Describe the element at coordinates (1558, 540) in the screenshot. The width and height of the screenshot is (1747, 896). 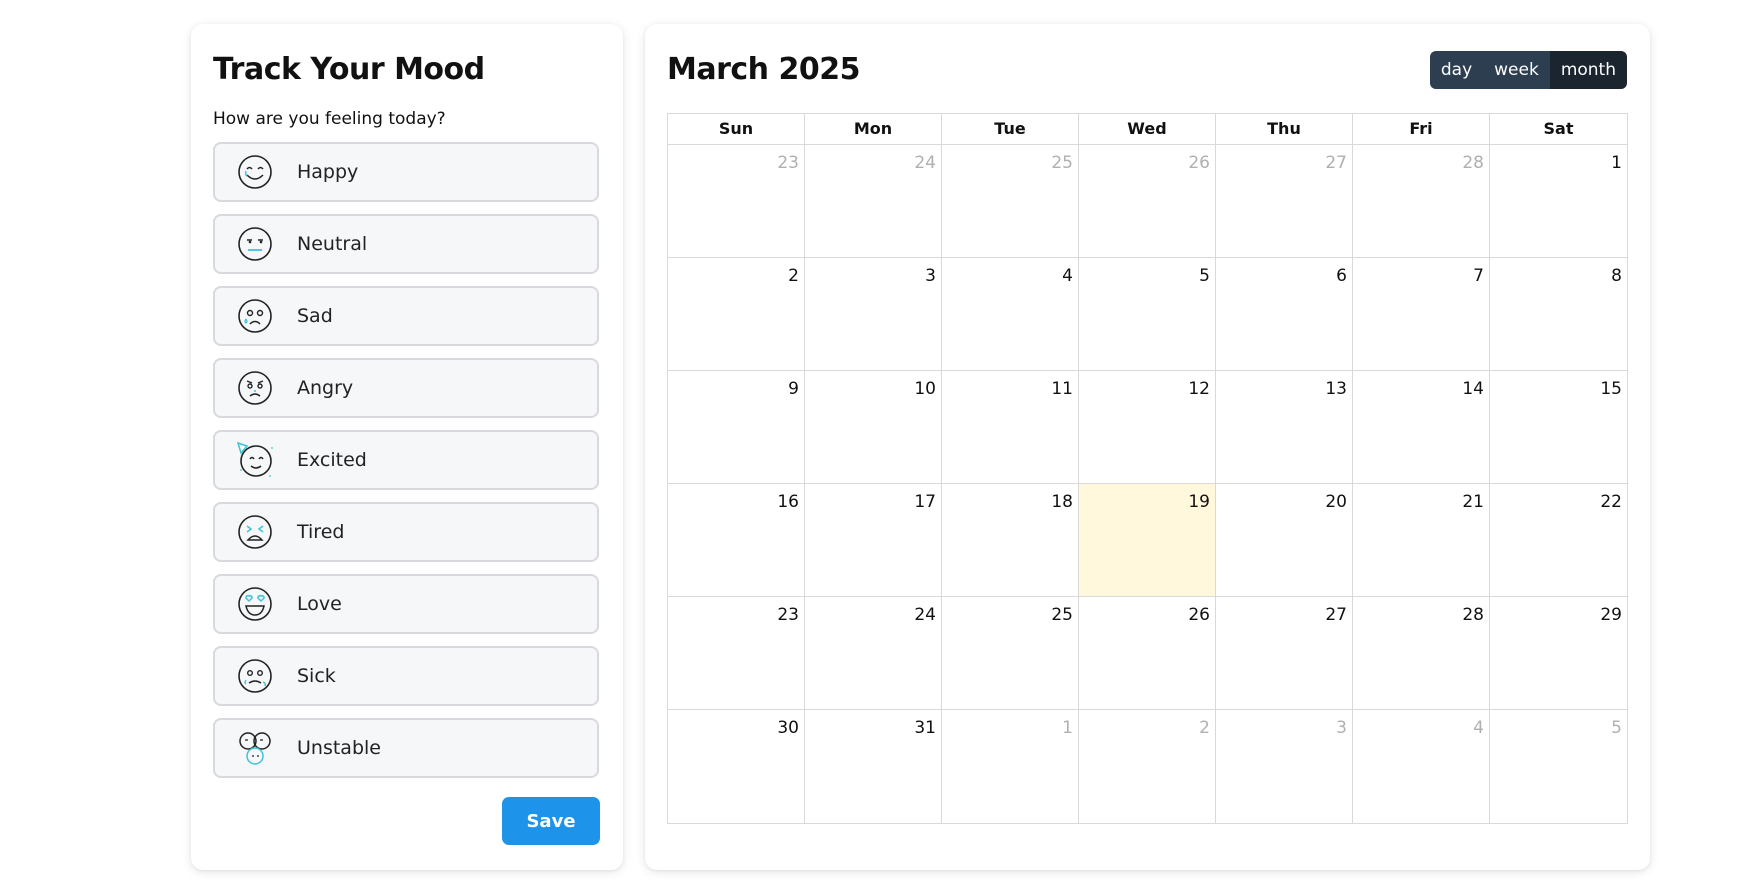
I see `calendar-day: 22` at that location.